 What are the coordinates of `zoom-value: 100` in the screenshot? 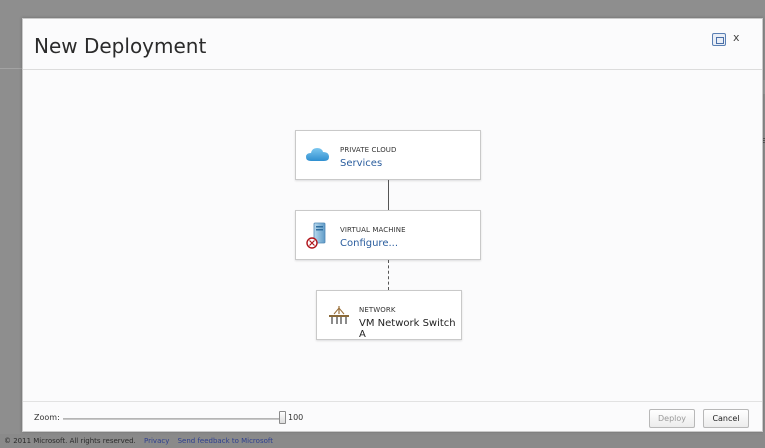 It's located at (296, 417).